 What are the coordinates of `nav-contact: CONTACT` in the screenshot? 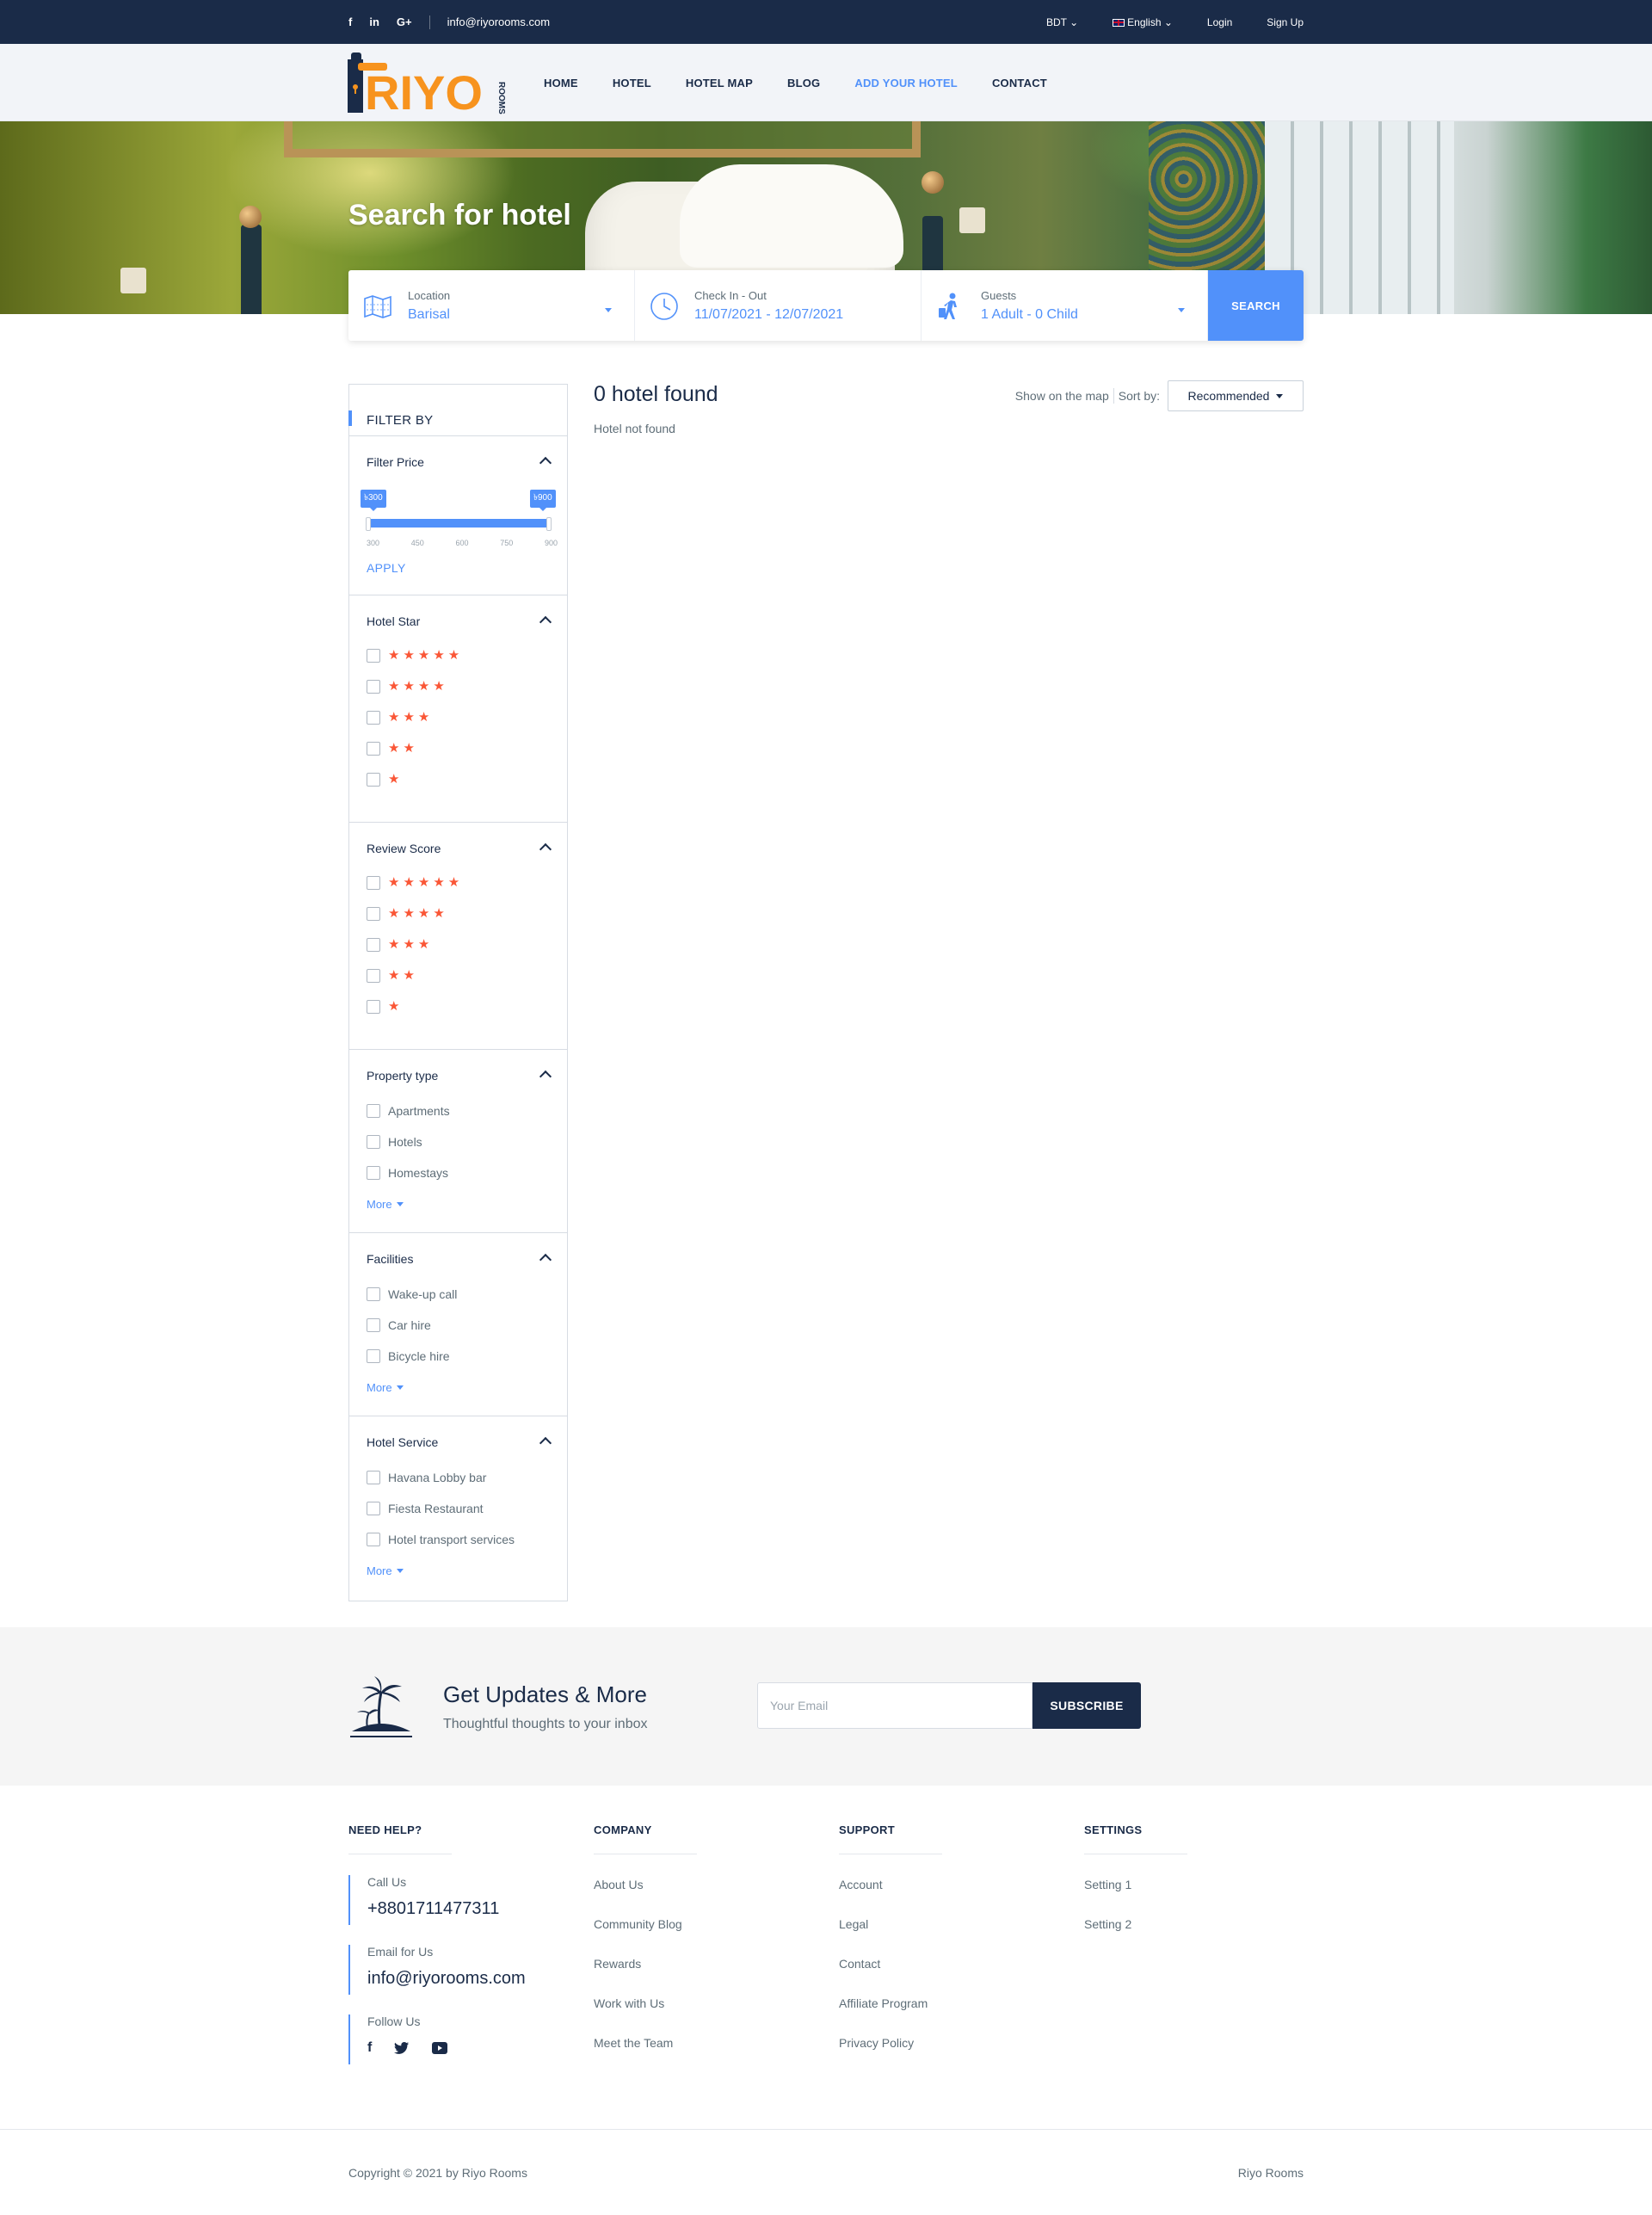 It's located at (1019, 83).